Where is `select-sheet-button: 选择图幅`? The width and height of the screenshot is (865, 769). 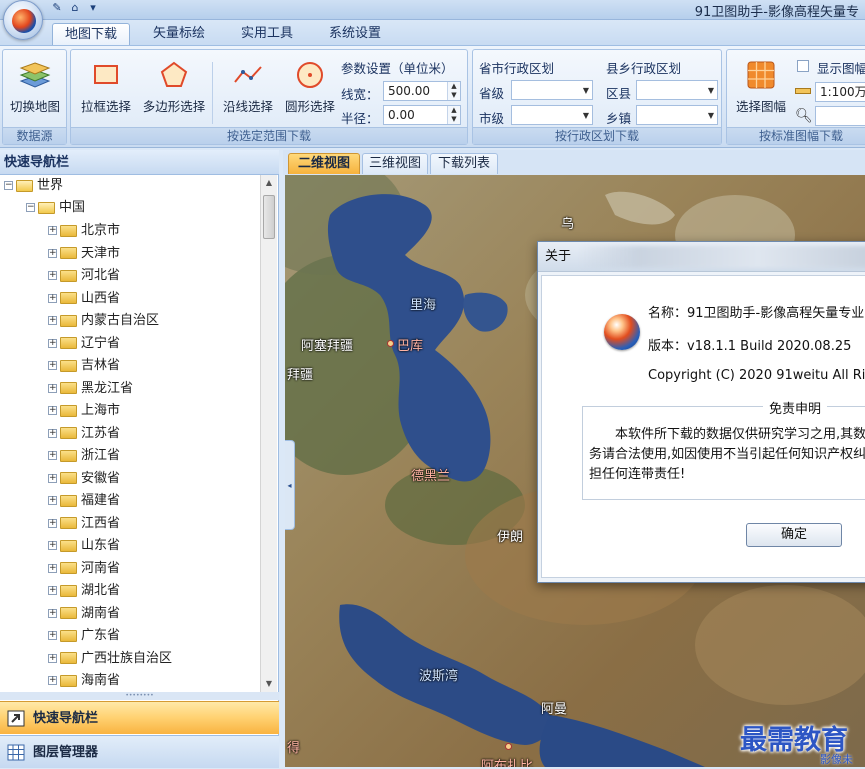 select-sheet-button: 选择图幅 is located at coordinates (761, 88).